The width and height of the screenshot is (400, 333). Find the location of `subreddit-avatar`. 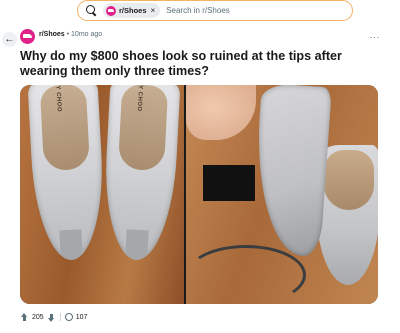

subreddit-avatar is located at coordinates (27, 36).